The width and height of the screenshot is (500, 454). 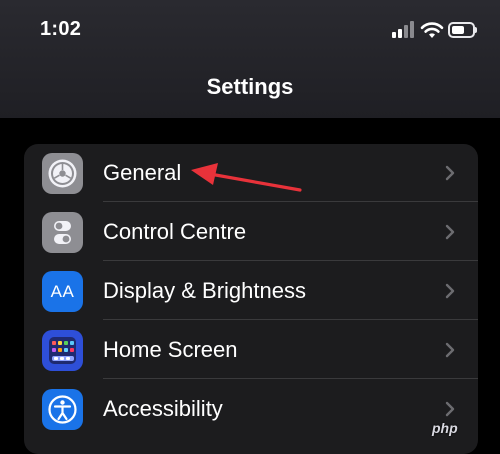 I want to click on settings-row-accessibility: Accessibility, so click(x=251, y=409).